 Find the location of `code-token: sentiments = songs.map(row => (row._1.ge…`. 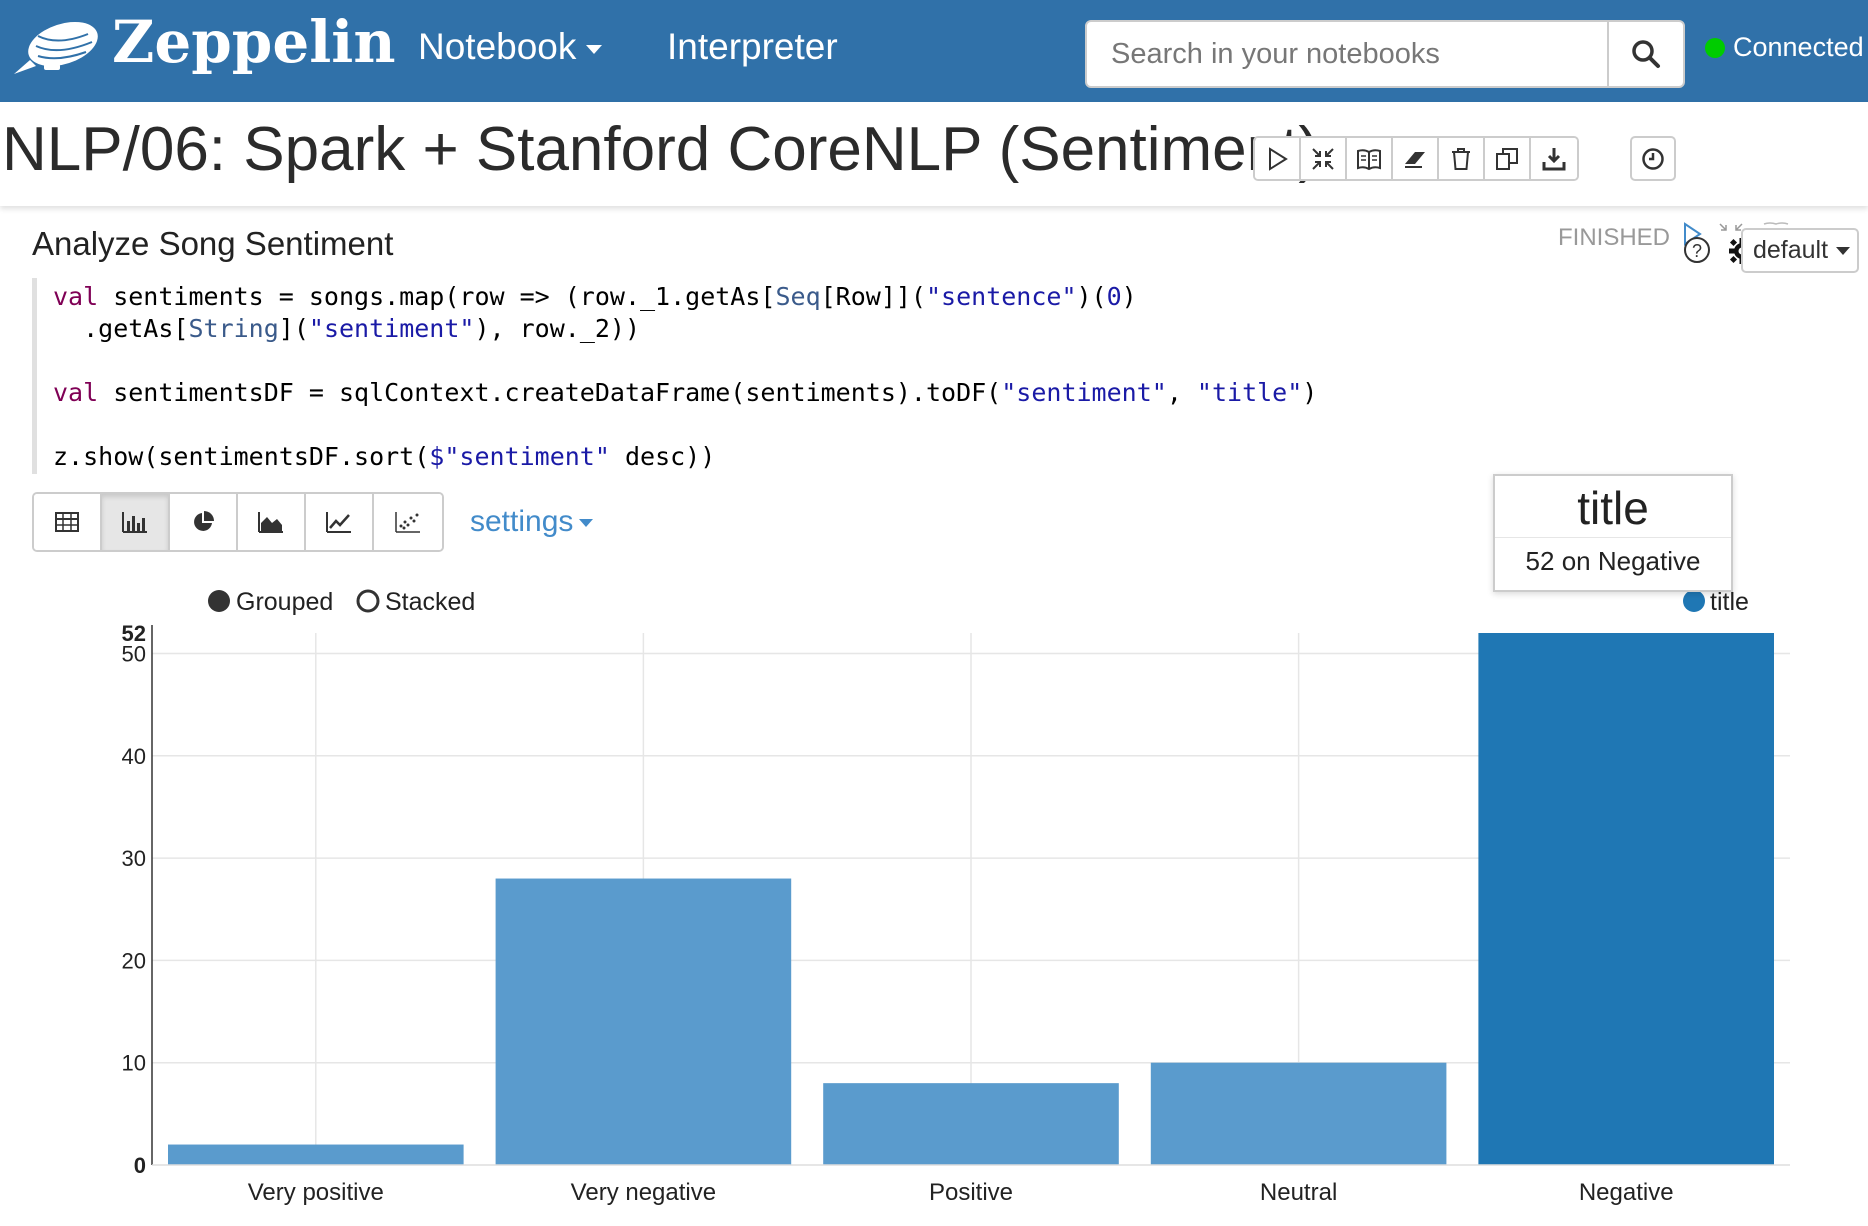

code-token: sentiments = songs.map(row => (row._1.ge… is located at coordinates (437, 296).